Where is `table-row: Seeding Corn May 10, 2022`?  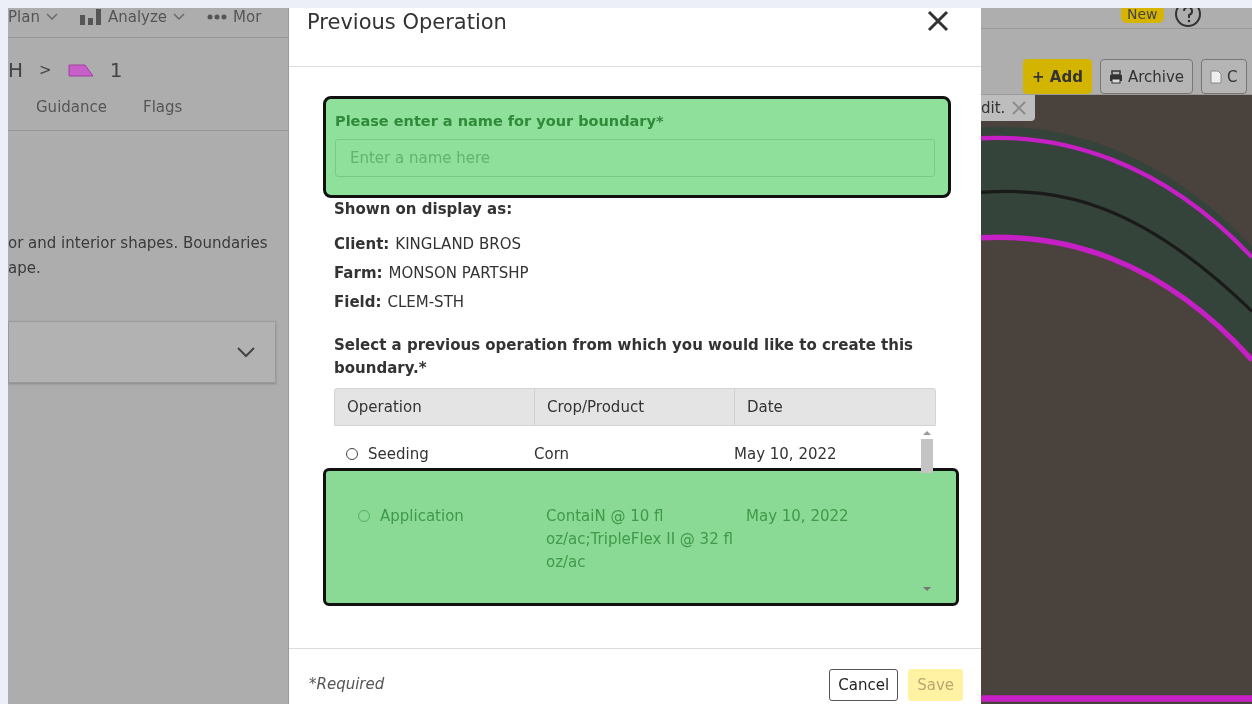 table-row: Seeding Corn May 10, 2022 is located at coordinates (636, 446).